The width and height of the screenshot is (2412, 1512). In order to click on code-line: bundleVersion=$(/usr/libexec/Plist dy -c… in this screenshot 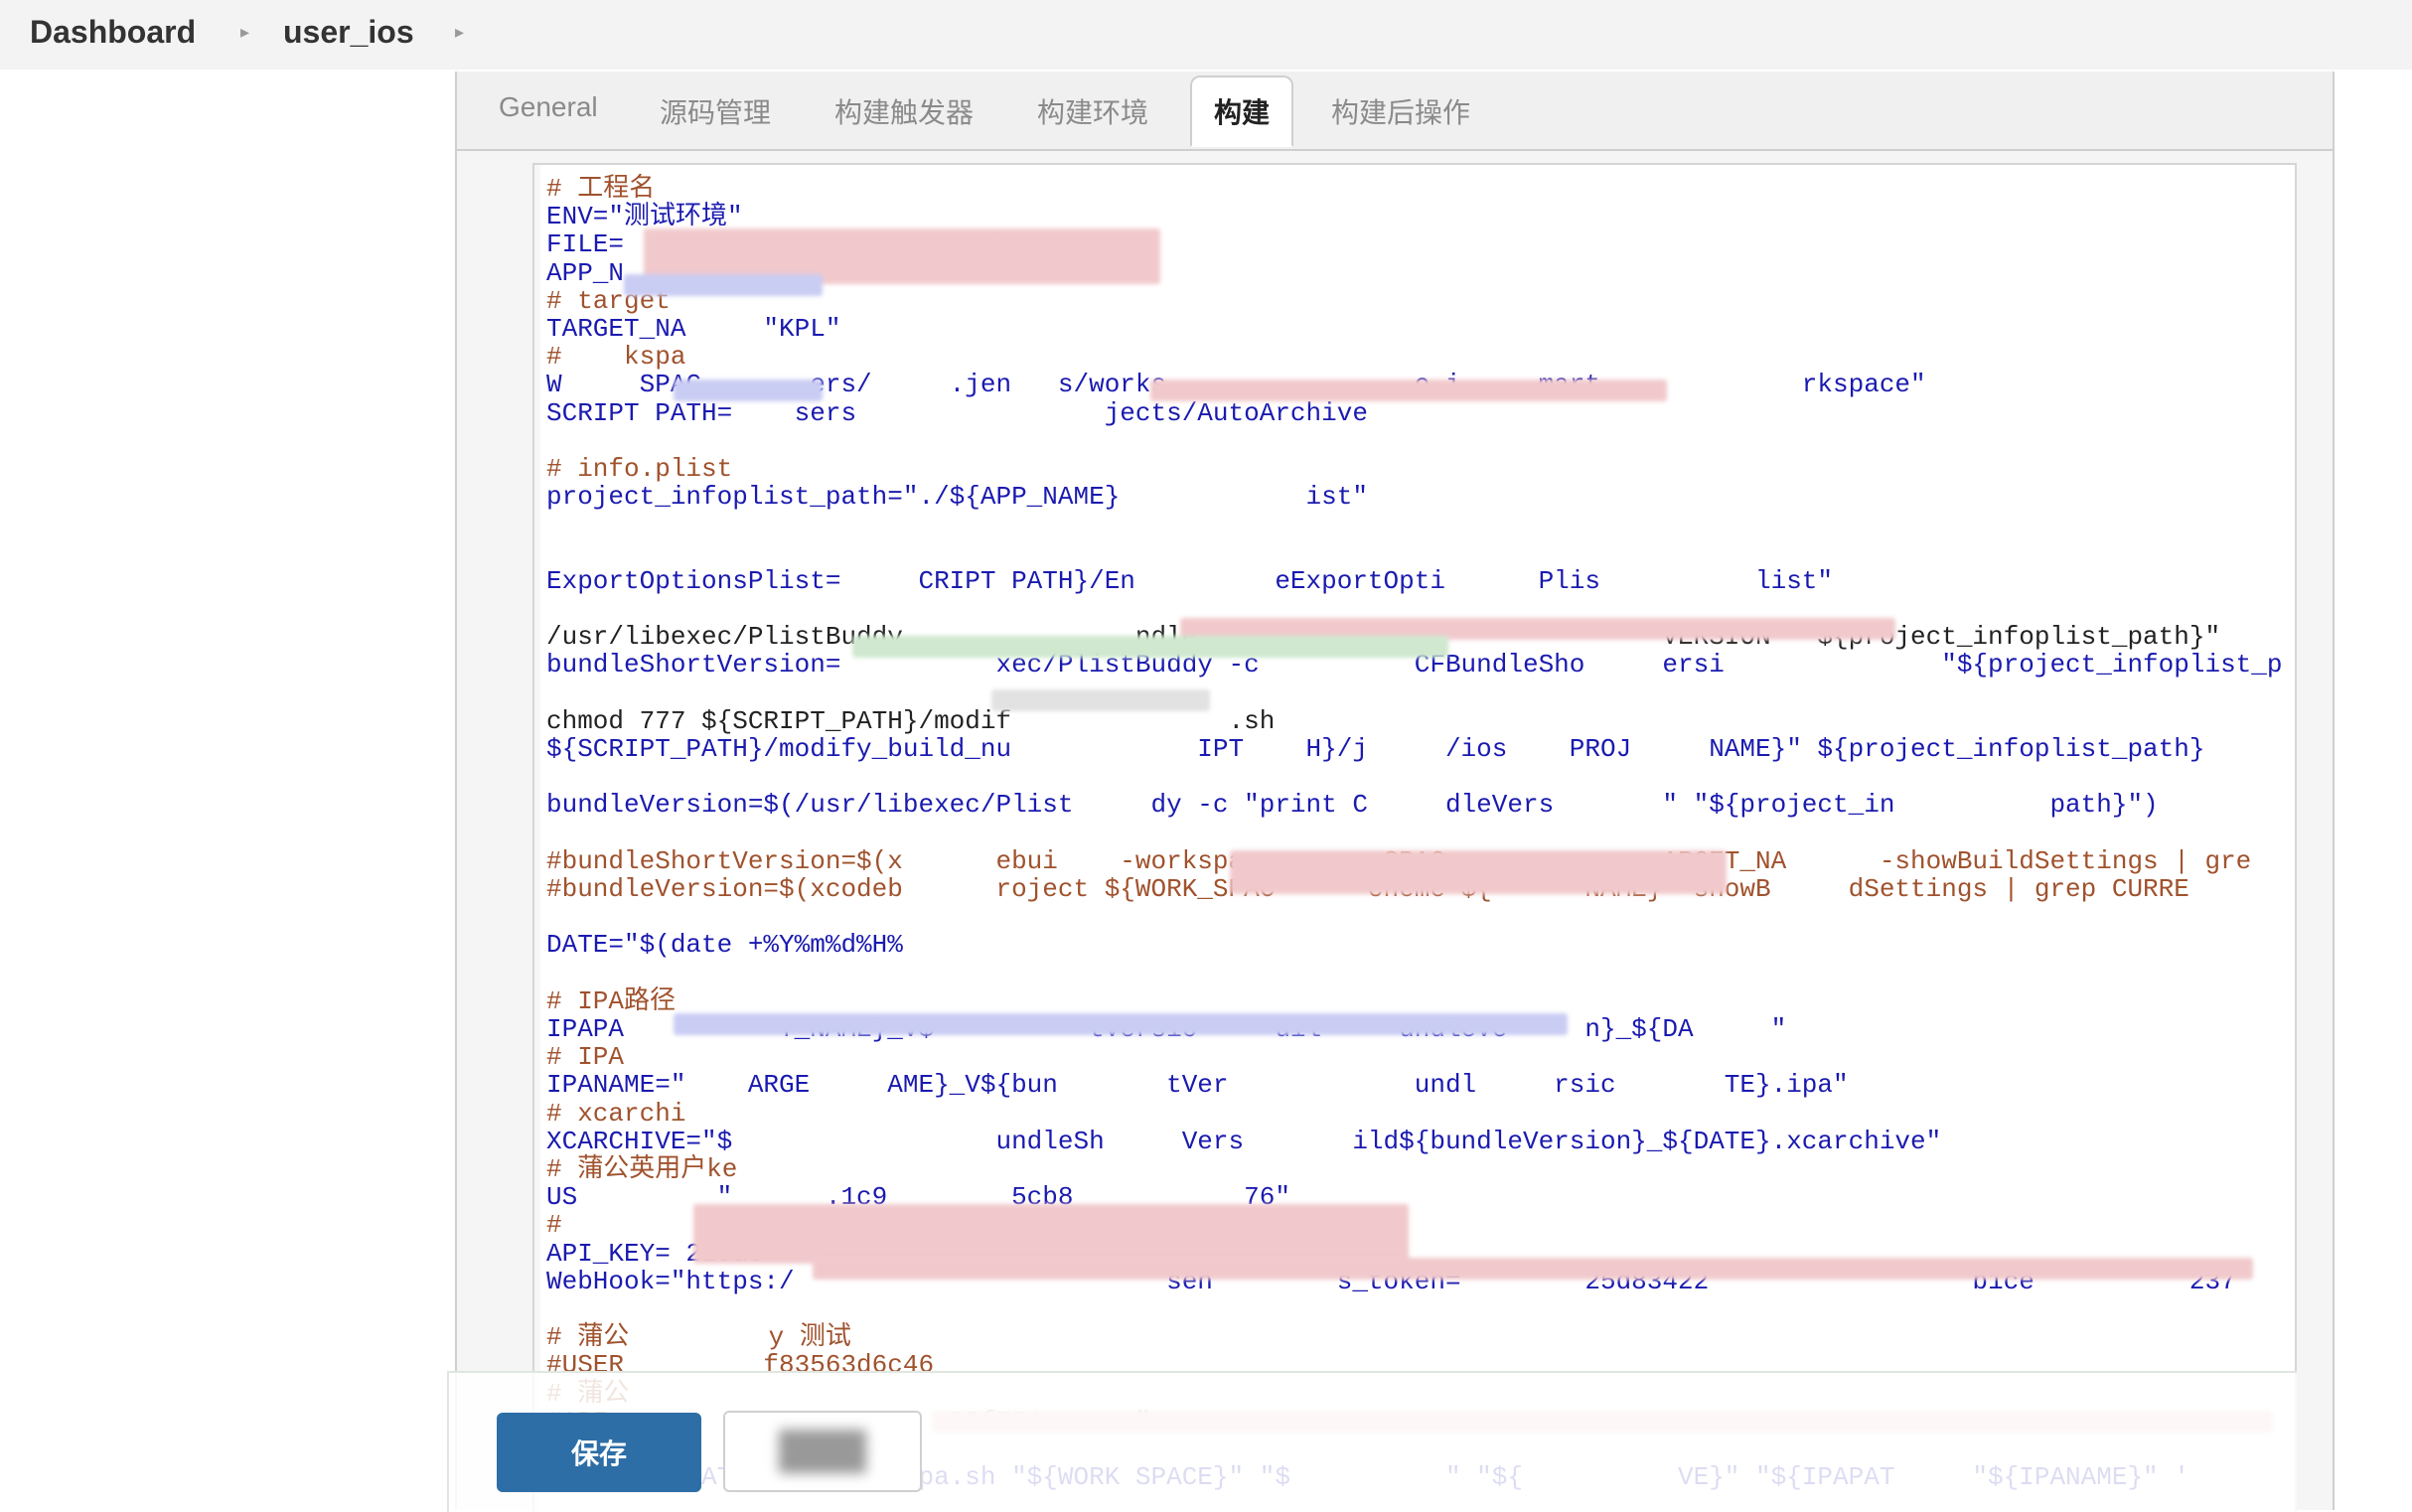, I will do `click(1352, 805)`.